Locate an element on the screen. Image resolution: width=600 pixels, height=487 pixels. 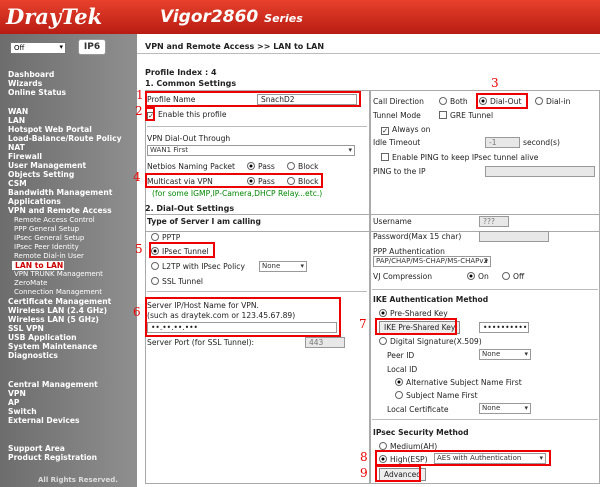
l2tp-option: L2TP with IPsec Policy is located at coordinates (198, 266).